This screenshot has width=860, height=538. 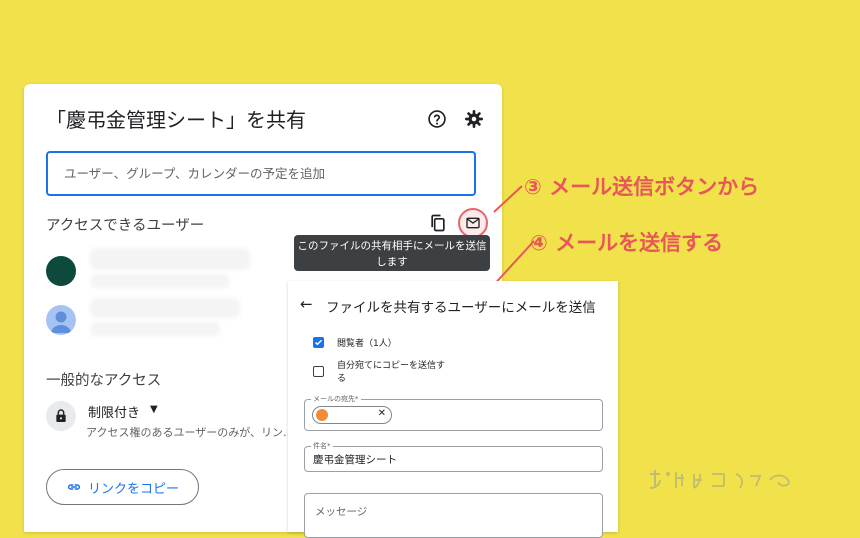 I want to click on lock-button, so click(x=61, y=416).